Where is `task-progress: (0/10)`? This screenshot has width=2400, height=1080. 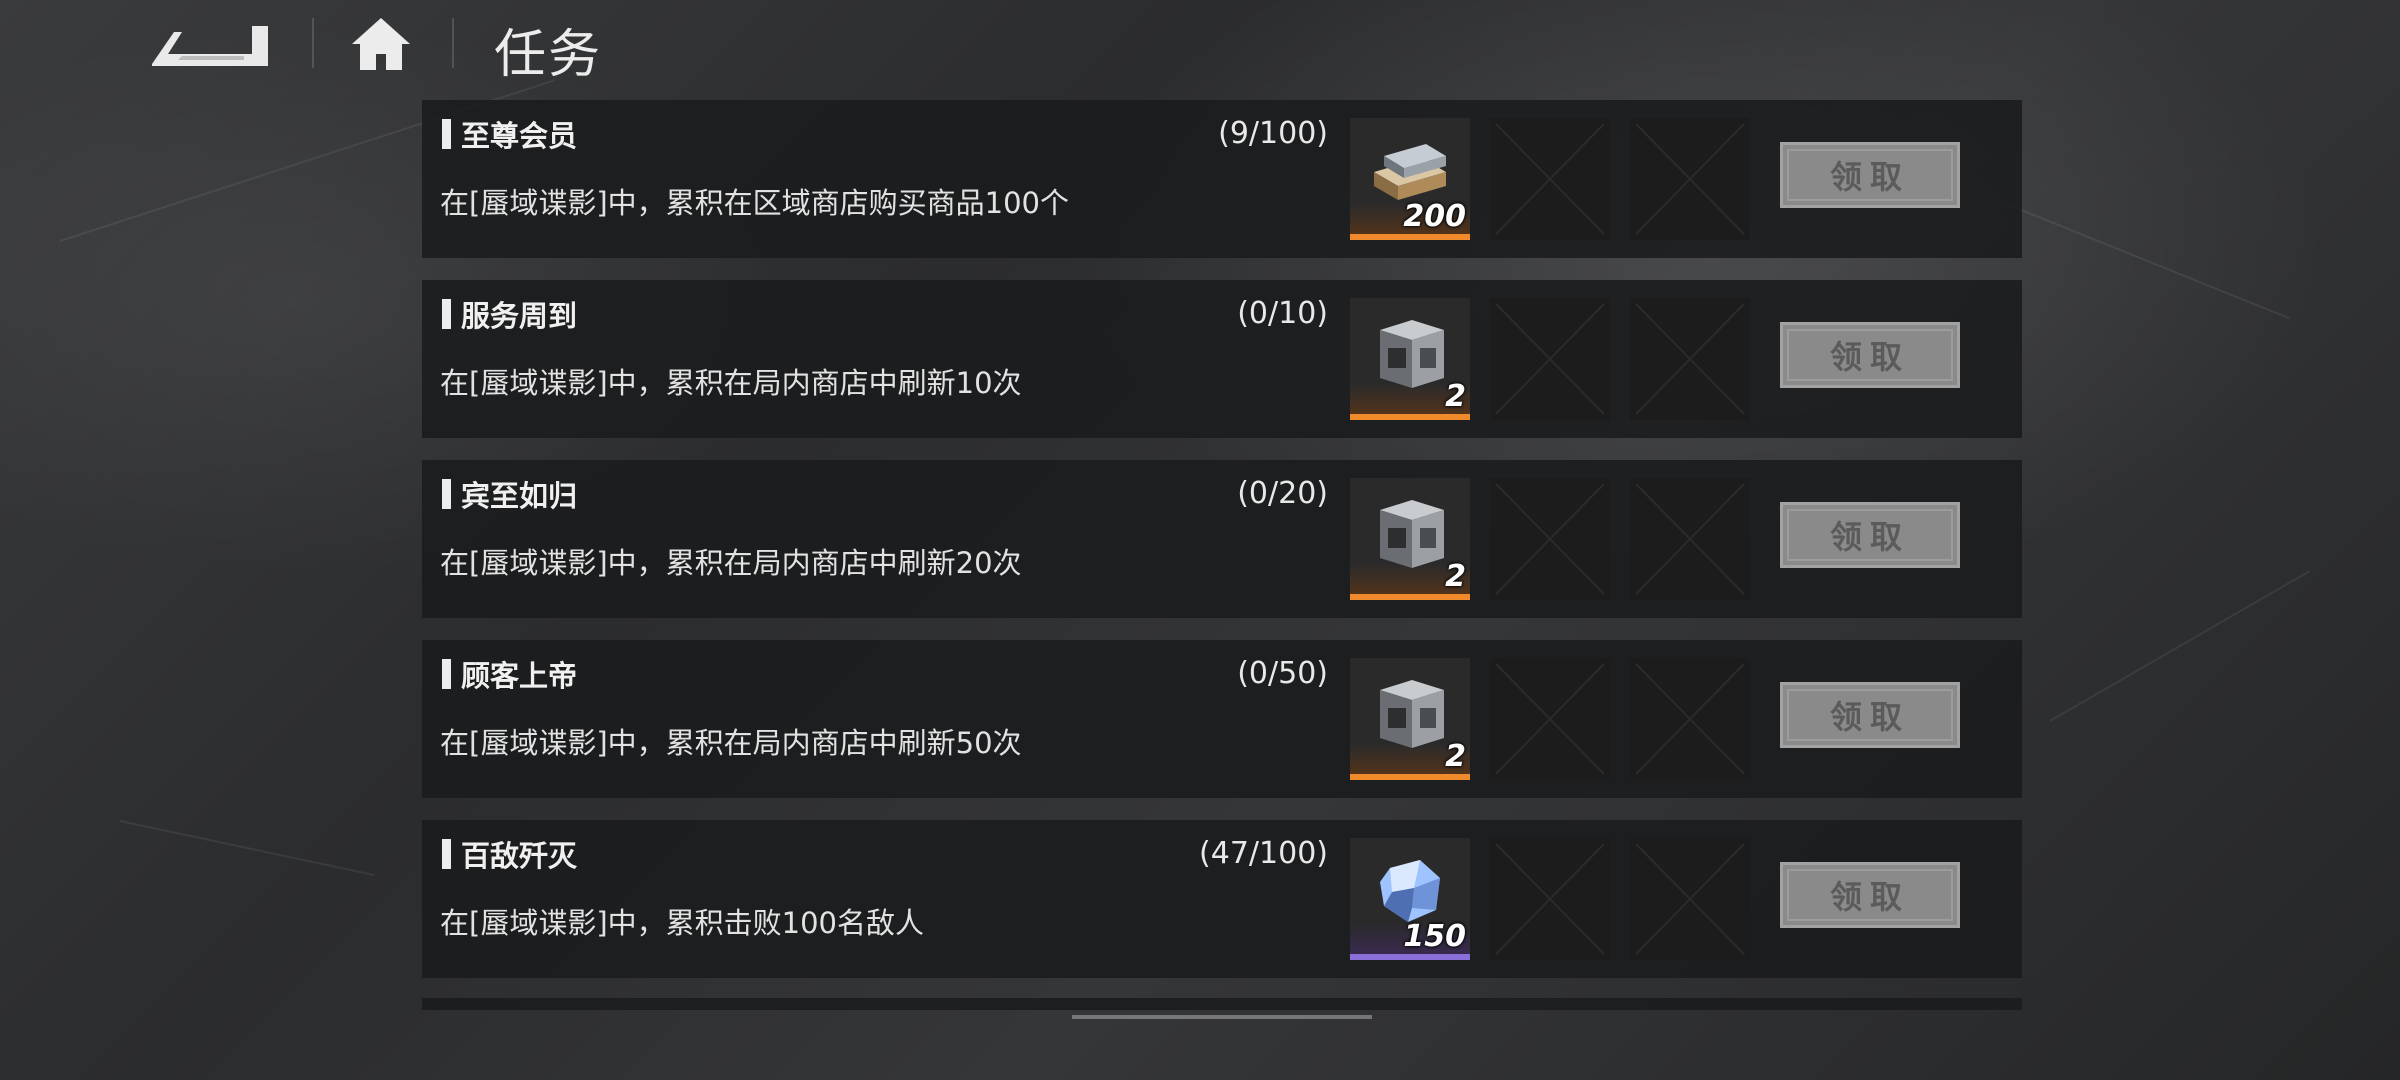 task-progress: (0/10) is located at coordinates (1282, 313).